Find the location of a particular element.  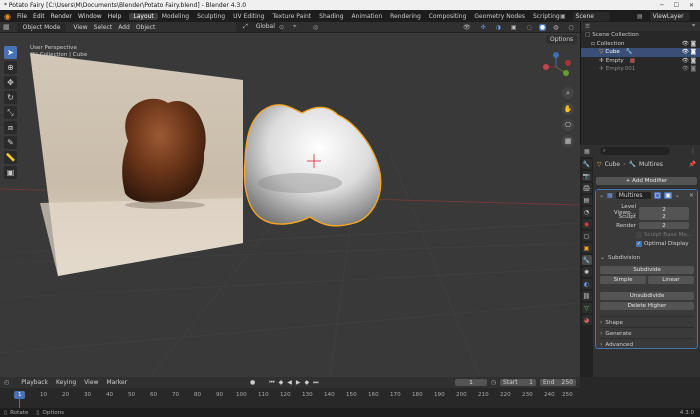

tab-sculpting: Sculpting is located at coordinates (211, 16).